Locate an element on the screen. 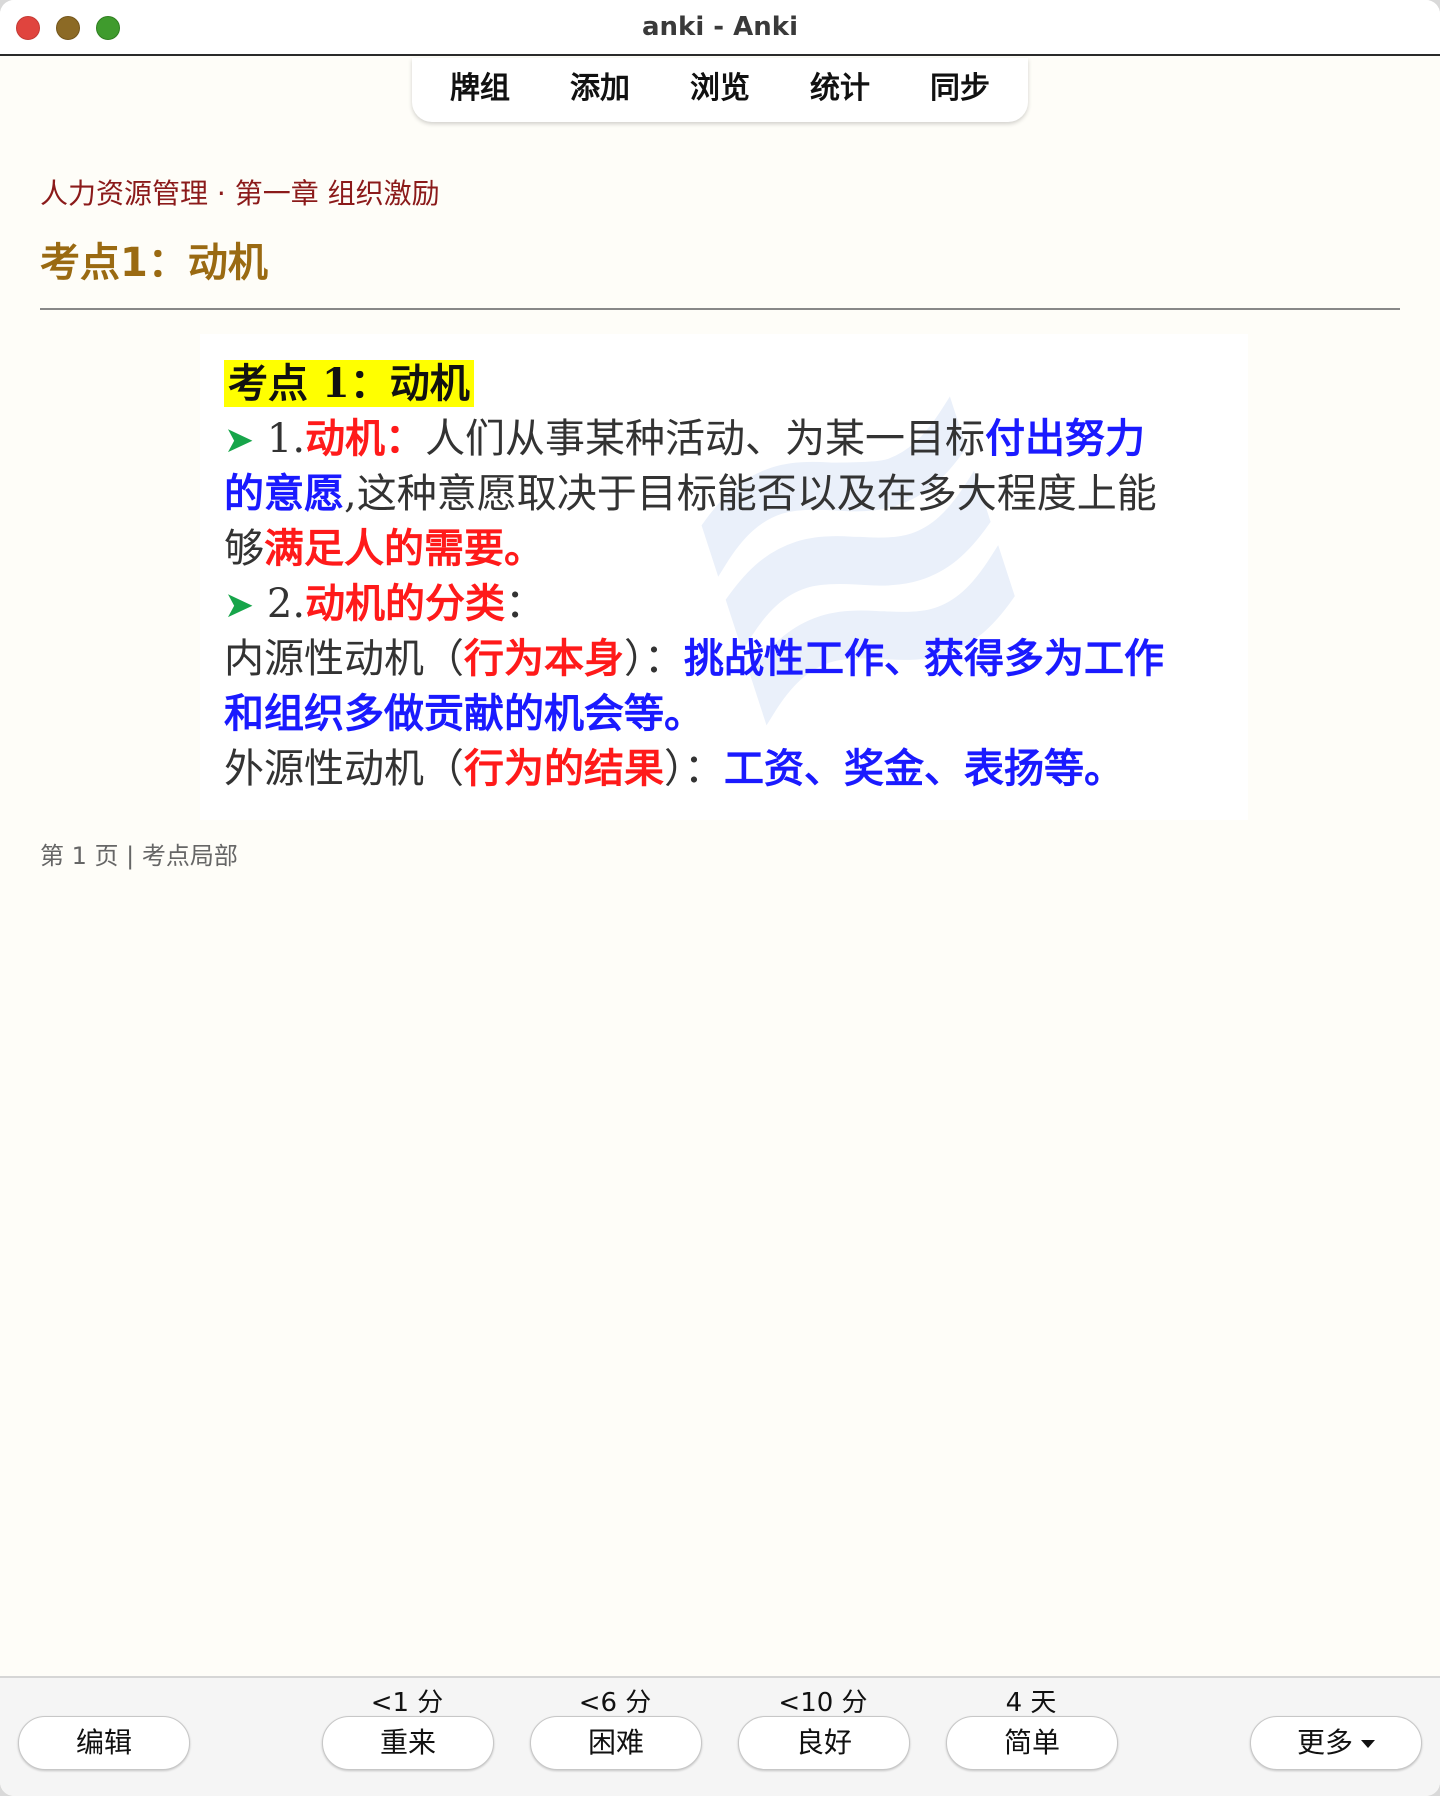 The image size is (1440, 1796). title-bar: anki - Anki is located at coordinates (720, 28).